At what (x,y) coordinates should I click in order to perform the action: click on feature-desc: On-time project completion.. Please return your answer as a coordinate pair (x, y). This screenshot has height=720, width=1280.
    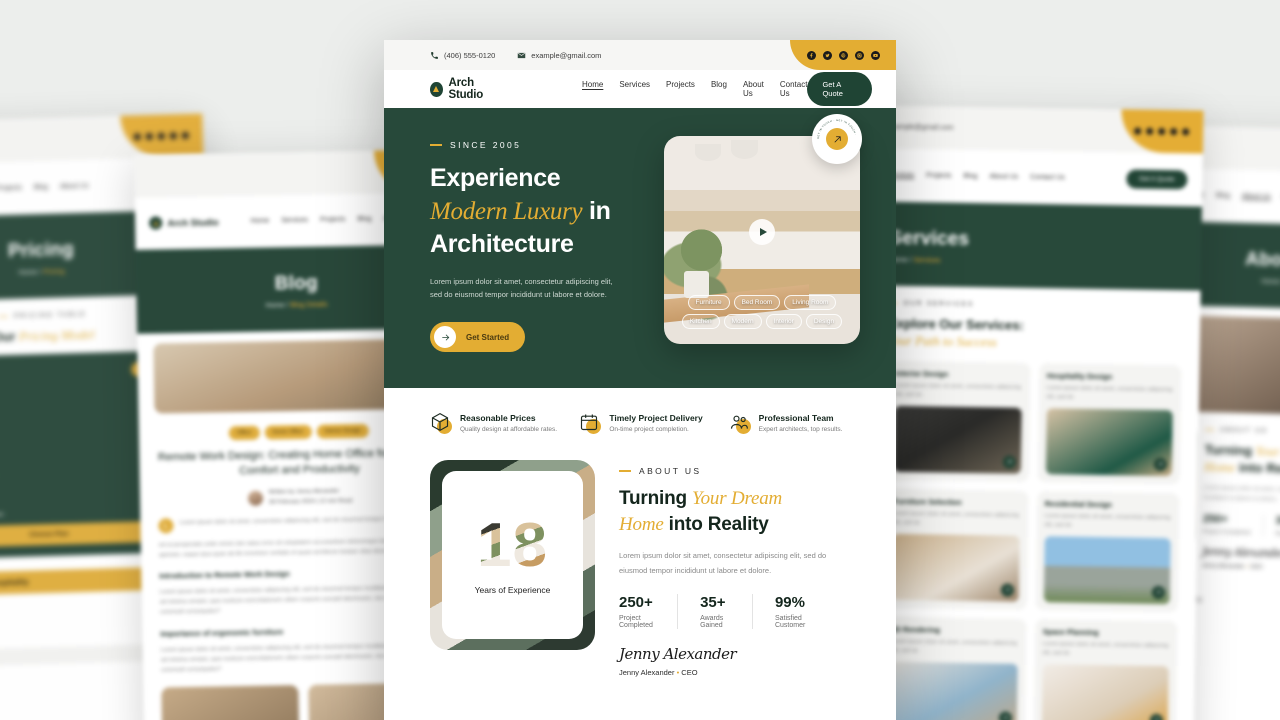
    Looking at the image, I should click on (649, 429).